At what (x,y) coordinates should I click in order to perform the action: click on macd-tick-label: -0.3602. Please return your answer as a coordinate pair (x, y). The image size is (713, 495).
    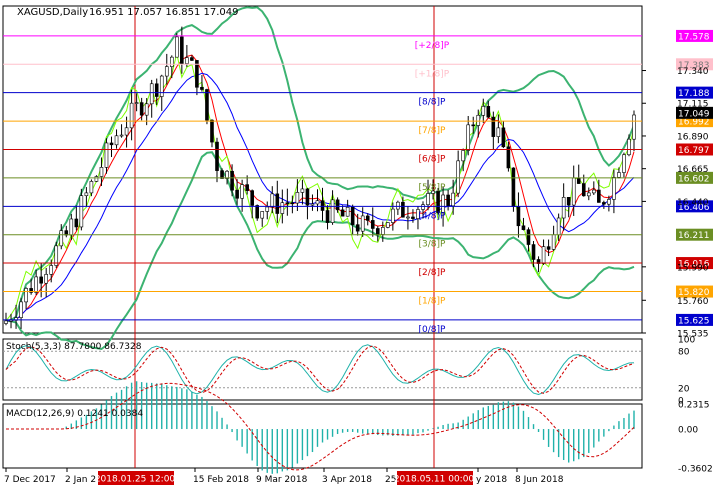
    Looking at the image, I should click on (695, 470).